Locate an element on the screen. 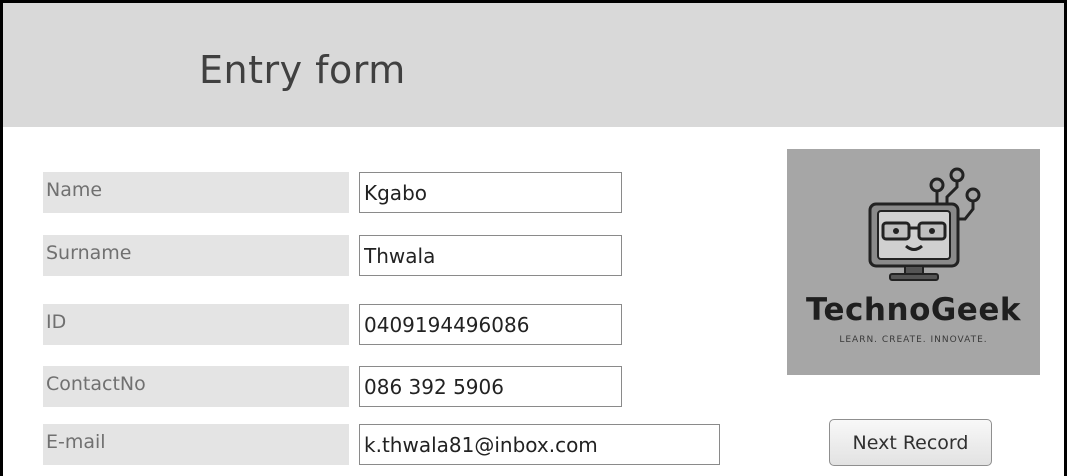 The height and width of the screenshot is (476, 1067). form-title: Entry form is located at coordinates (302, 70).